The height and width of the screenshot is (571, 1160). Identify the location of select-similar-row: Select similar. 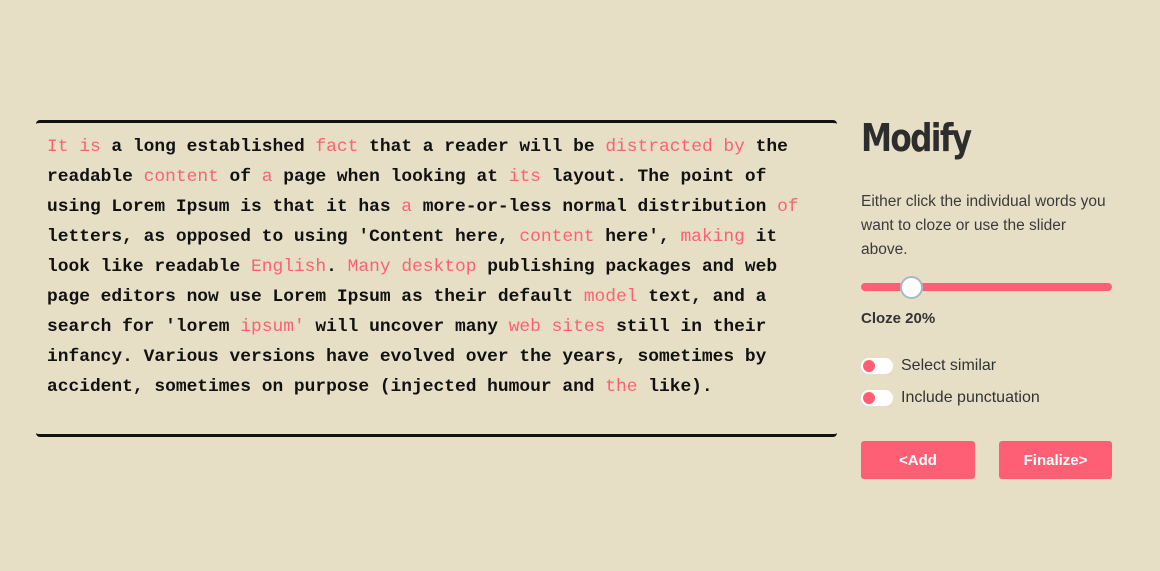
(986, 366).